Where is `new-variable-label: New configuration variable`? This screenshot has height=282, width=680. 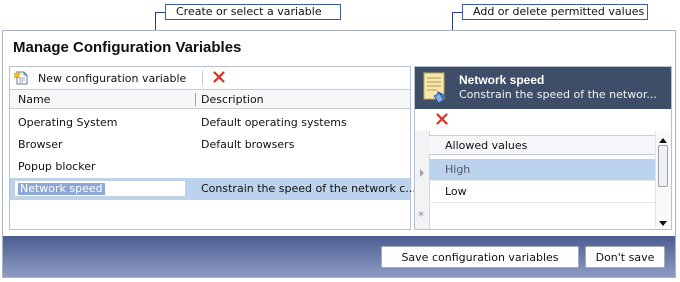 new-variable-label: New configuration variable is located at coordinates (112, 78).